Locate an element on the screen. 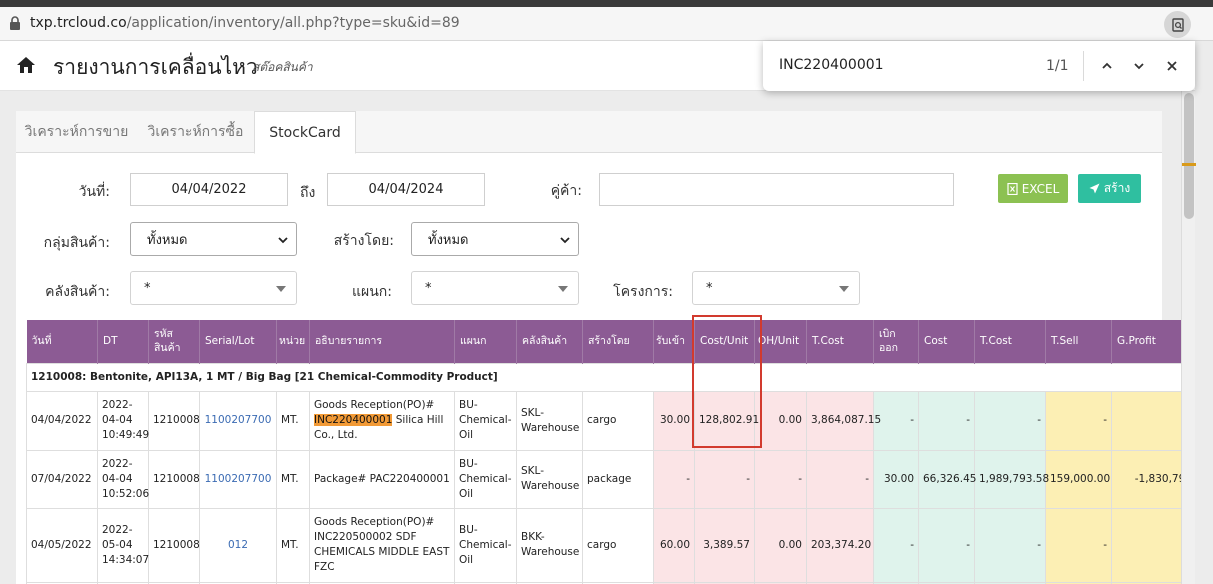  page-gutter is located at coordinates (1204, 312).